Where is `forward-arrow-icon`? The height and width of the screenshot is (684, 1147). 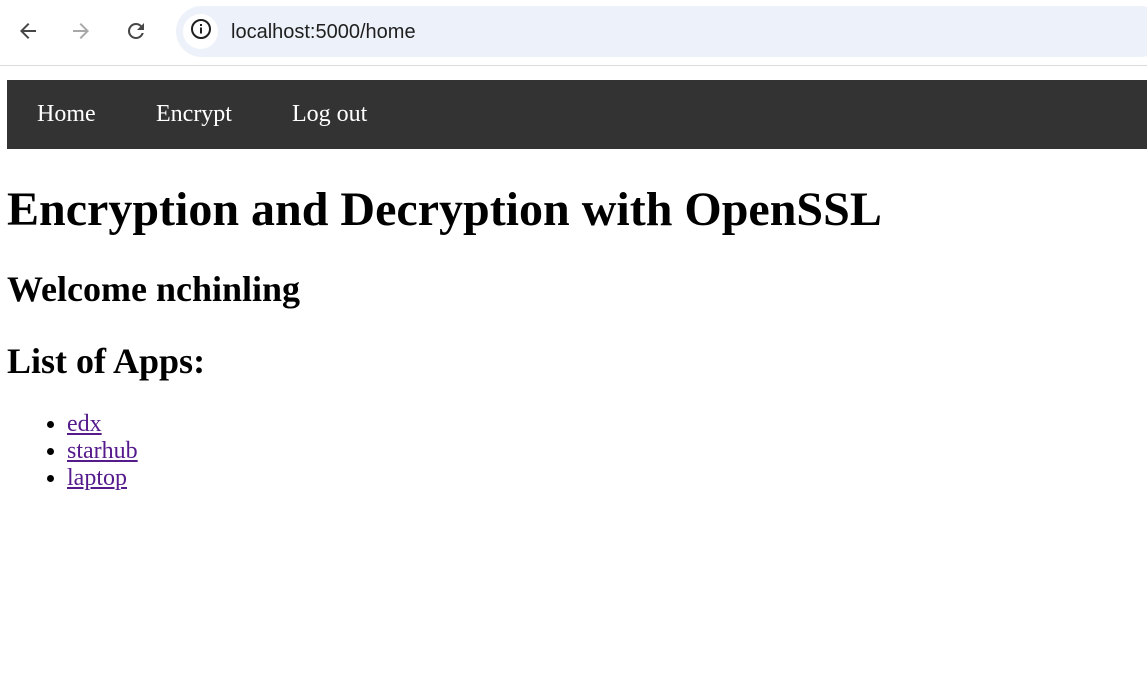
forward-arrow-icon is located at coordinates (81, 31).